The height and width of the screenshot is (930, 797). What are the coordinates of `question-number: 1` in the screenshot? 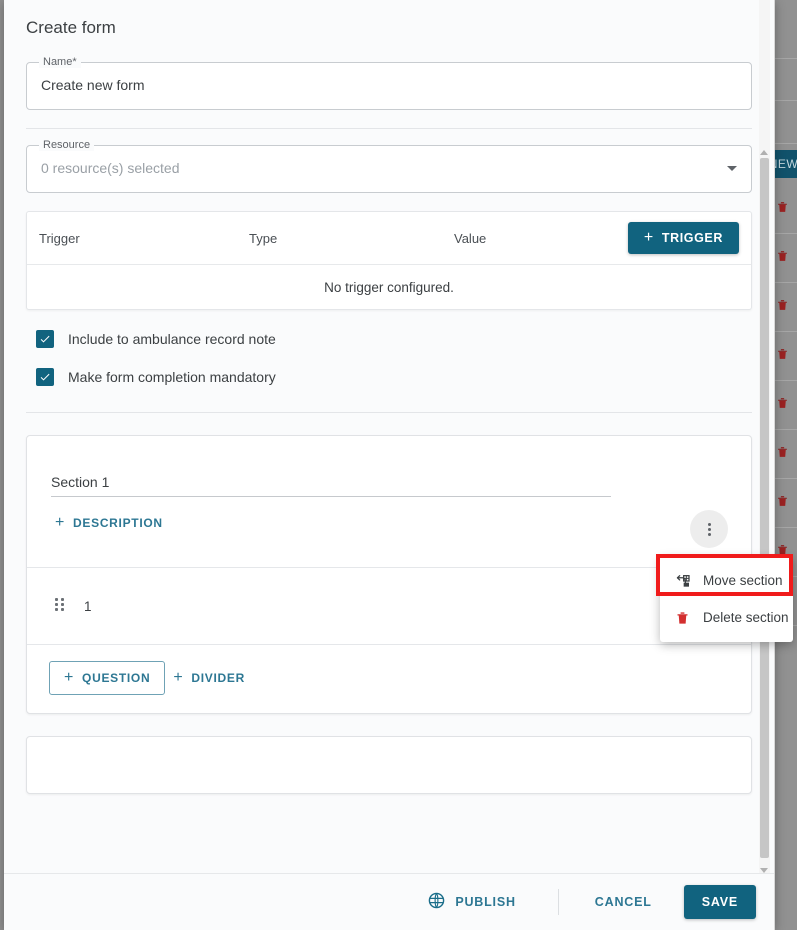 It's located at (88, 606).